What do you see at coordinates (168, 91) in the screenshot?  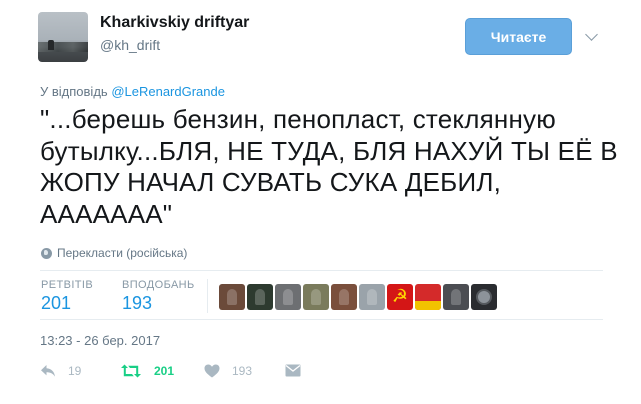 I see `reply-mention-link: @LeRenardGrande` at bounding box center [168, 91].